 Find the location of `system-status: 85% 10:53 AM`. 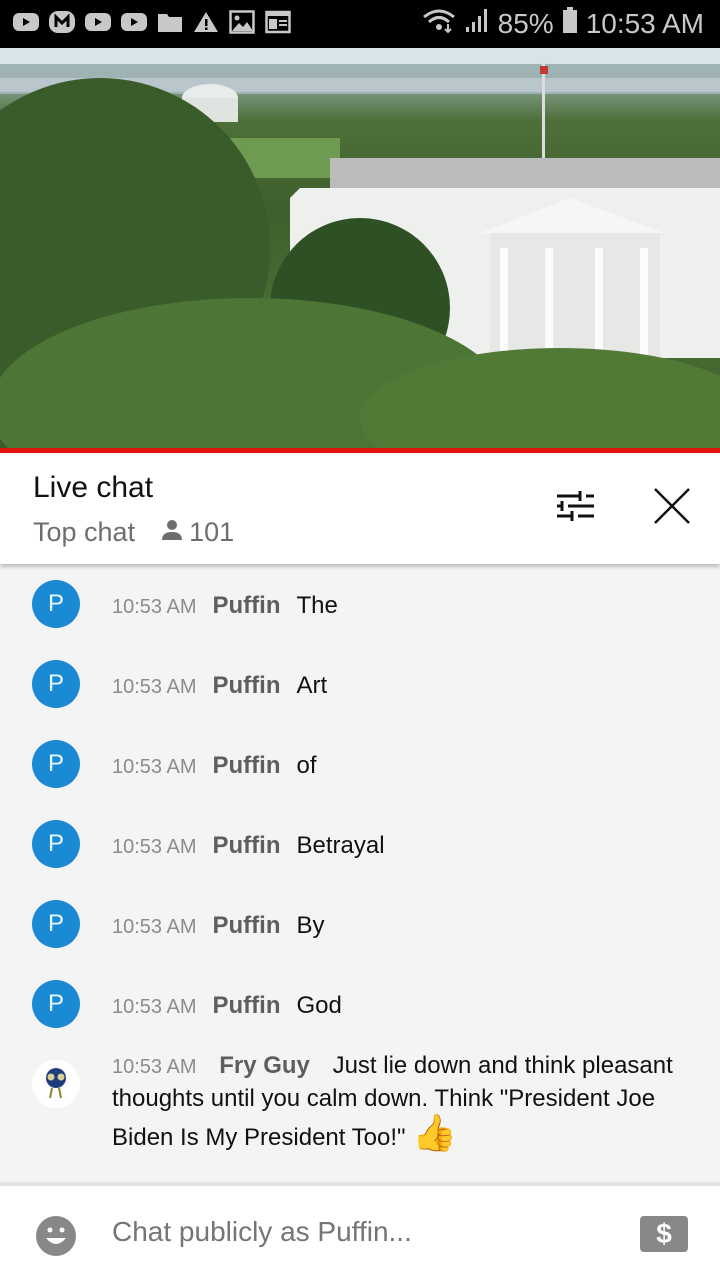

system-status: 85% 10:53 AM is located at coordinates (563, 23).